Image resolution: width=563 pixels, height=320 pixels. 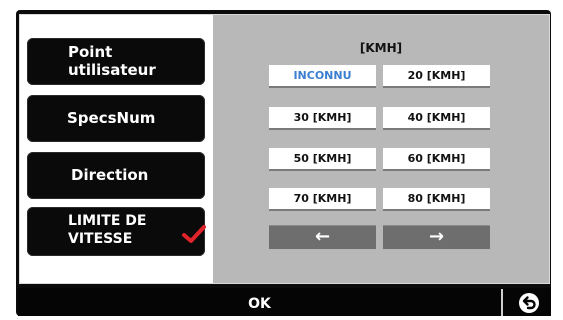 I want to click on arrow-right-icon: →, so click(x=436, y=236).